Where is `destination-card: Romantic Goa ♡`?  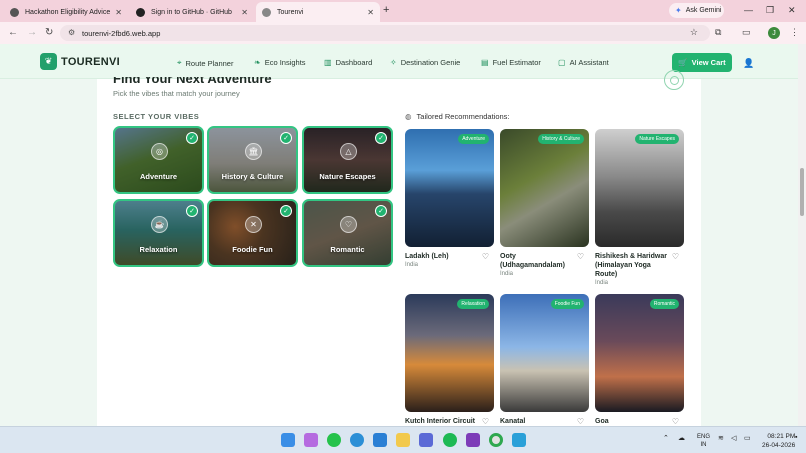 destination-card: Romantic Goa ♡ is located at coordinates (639, 360).